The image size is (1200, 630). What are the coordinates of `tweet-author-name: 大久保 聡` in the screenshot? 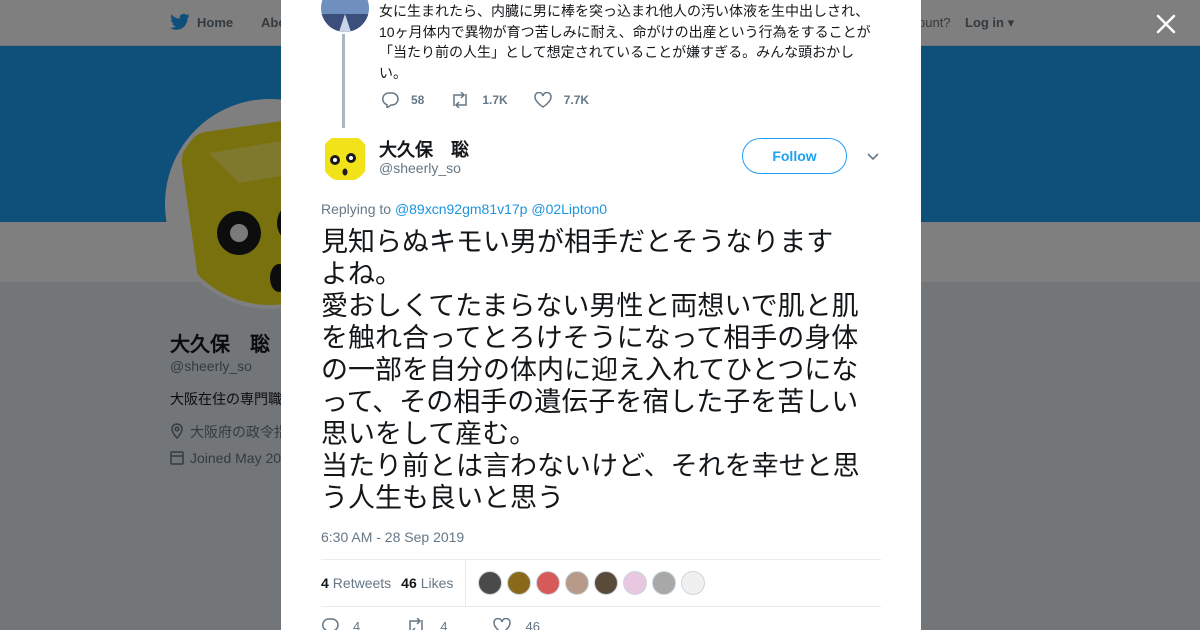 It's located at (424, 149).